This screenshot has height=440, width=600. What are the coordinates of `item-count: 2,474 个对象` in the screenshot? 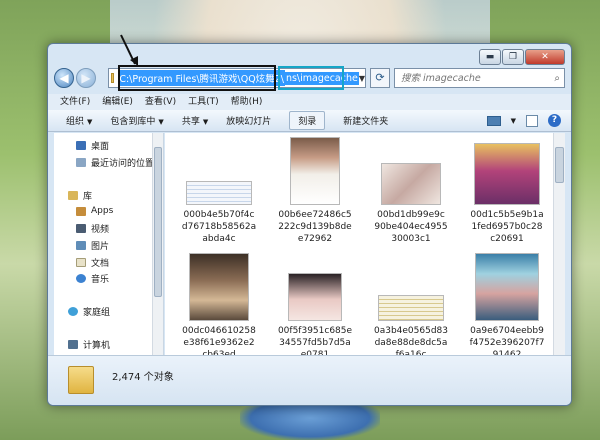 It's located at (143, 377).